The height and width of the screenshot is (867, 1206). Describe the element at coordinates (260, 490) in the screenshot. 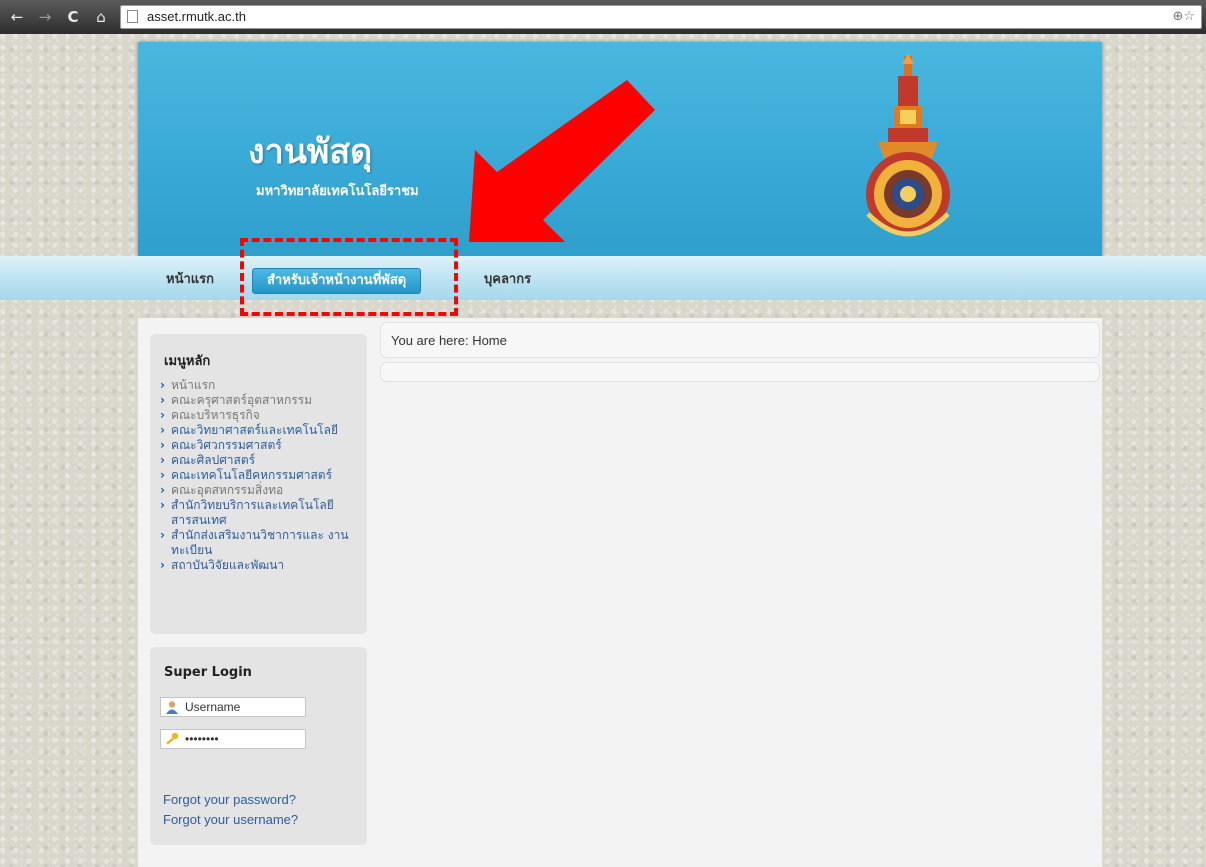

I see `menu-item: › คณะอุตสหกรรมสิ่งทอ` at that location.